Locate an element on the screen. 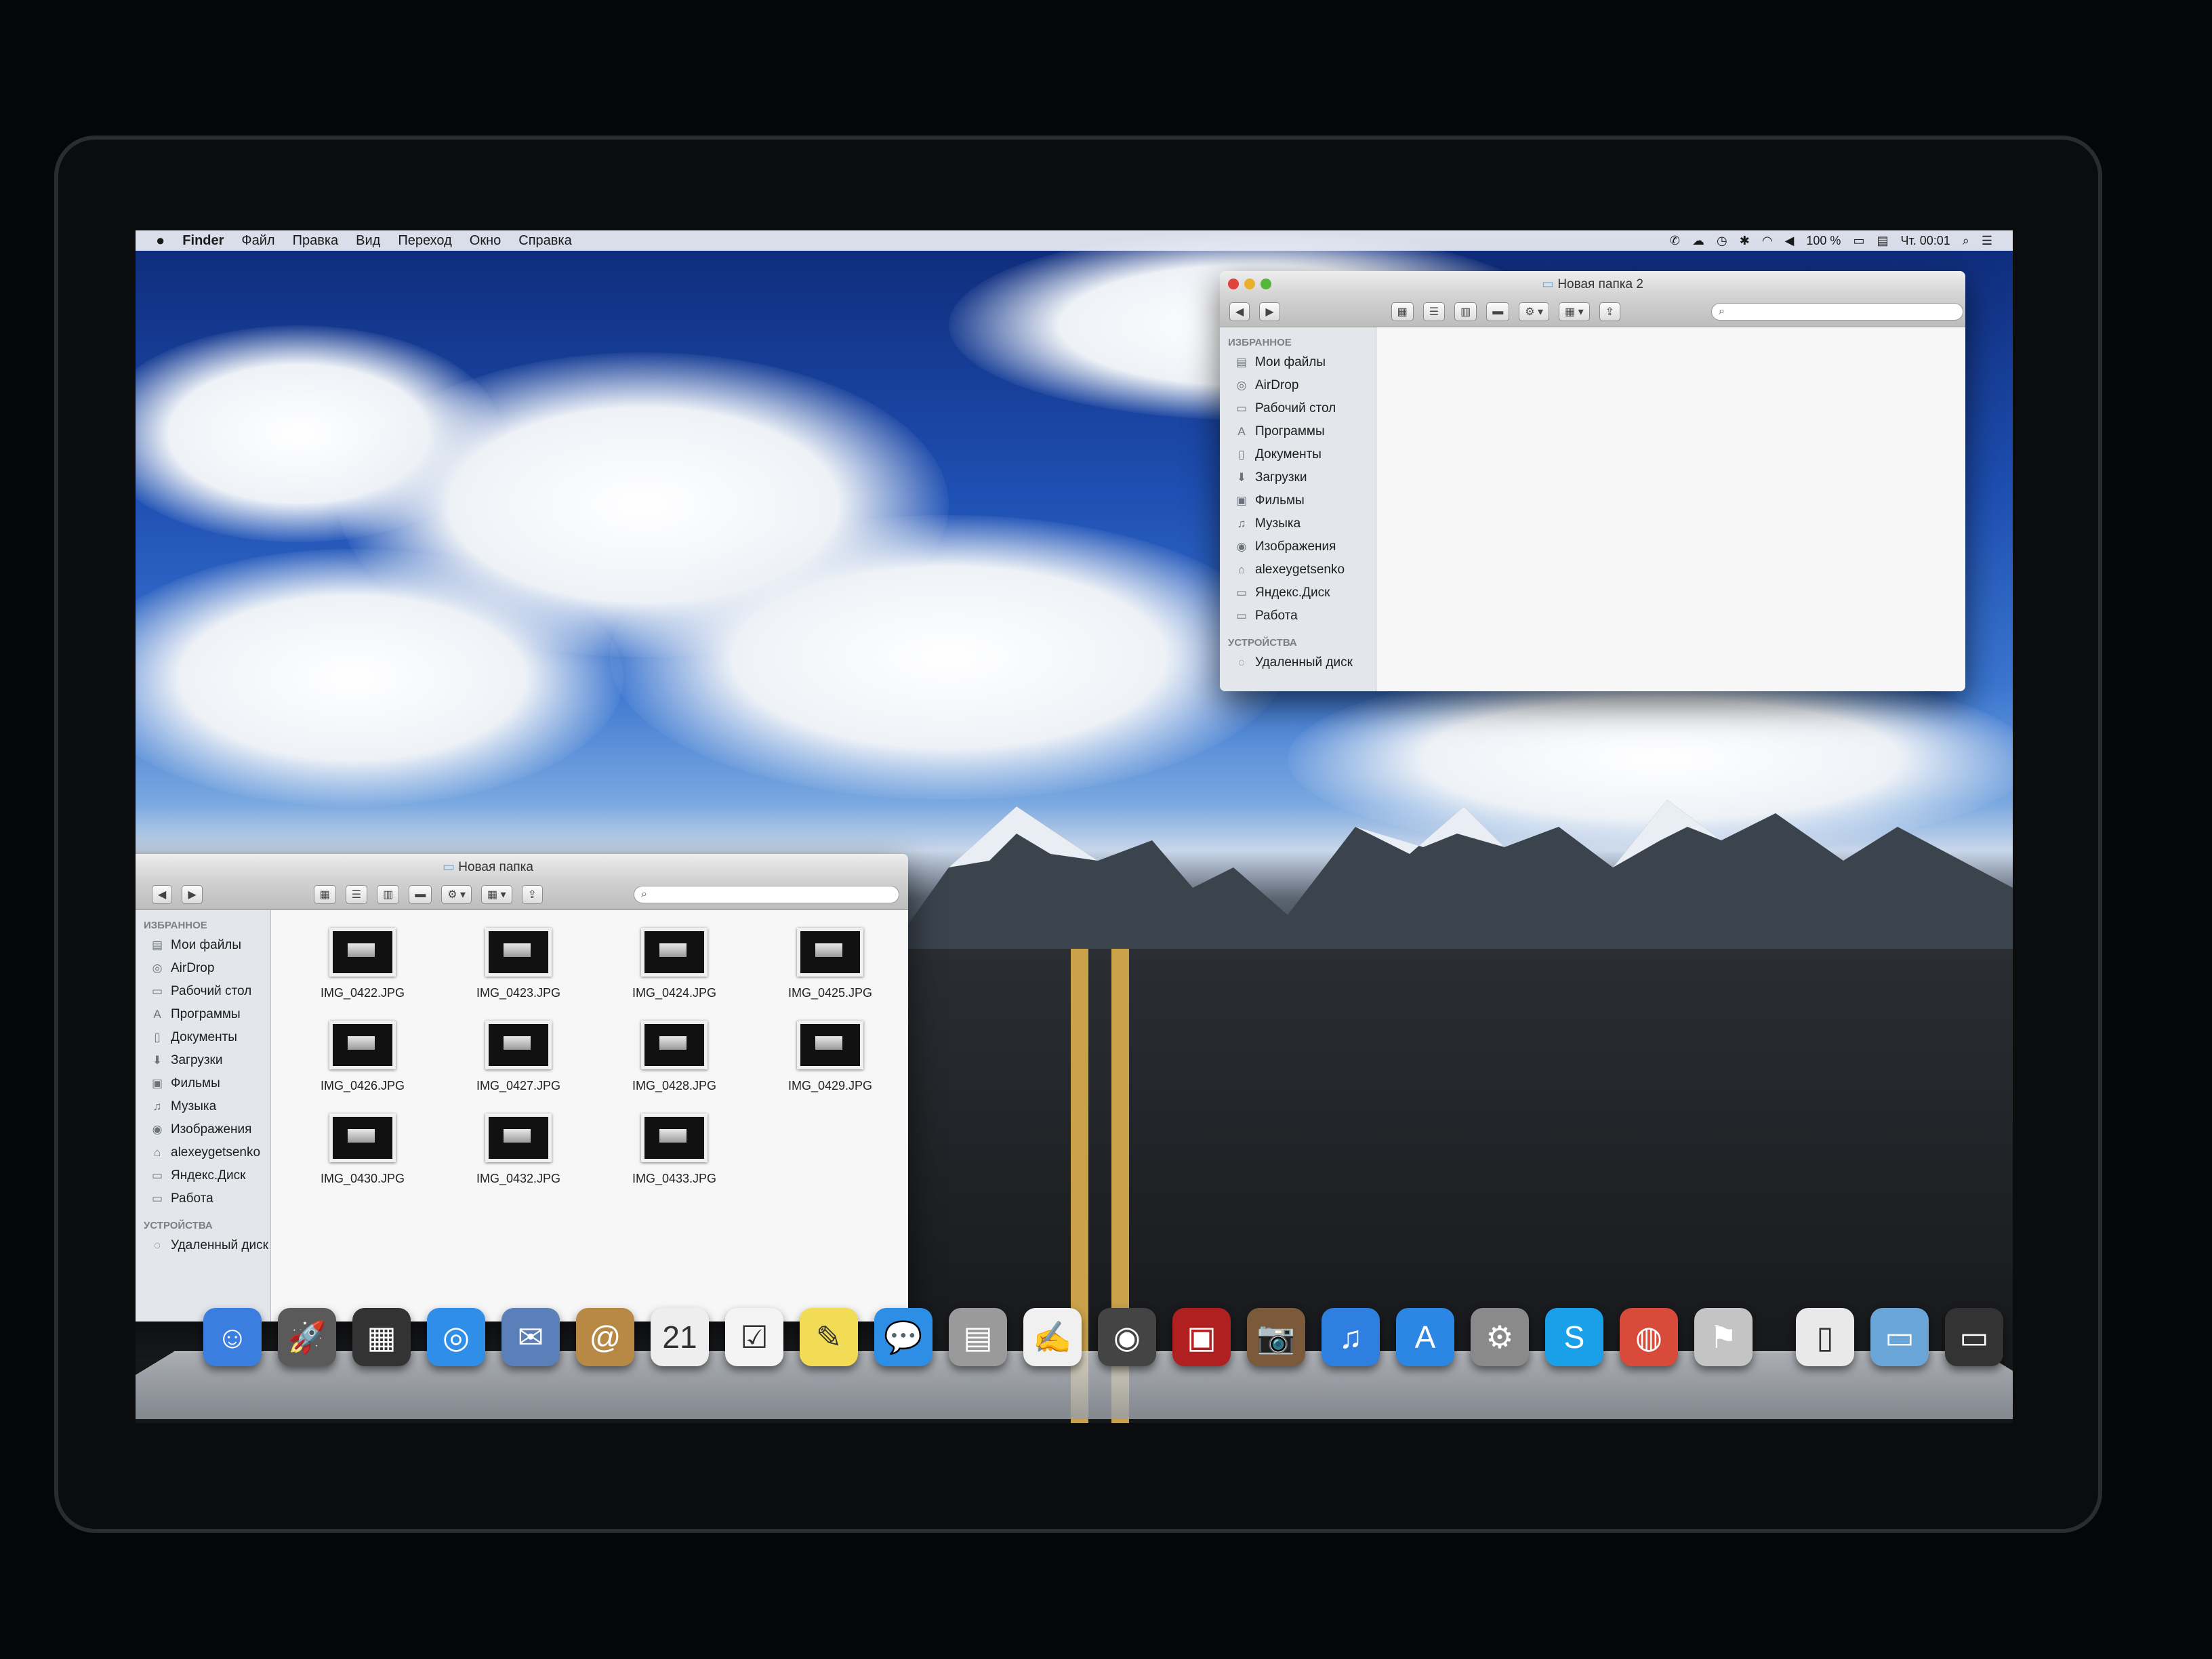  contacts-icon: @ is located at coordinates (605, 1337).